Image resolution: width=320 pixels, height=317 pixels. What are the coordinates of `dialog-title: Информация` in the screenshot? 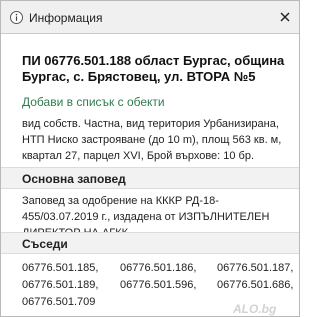 It's located at (66, 18).